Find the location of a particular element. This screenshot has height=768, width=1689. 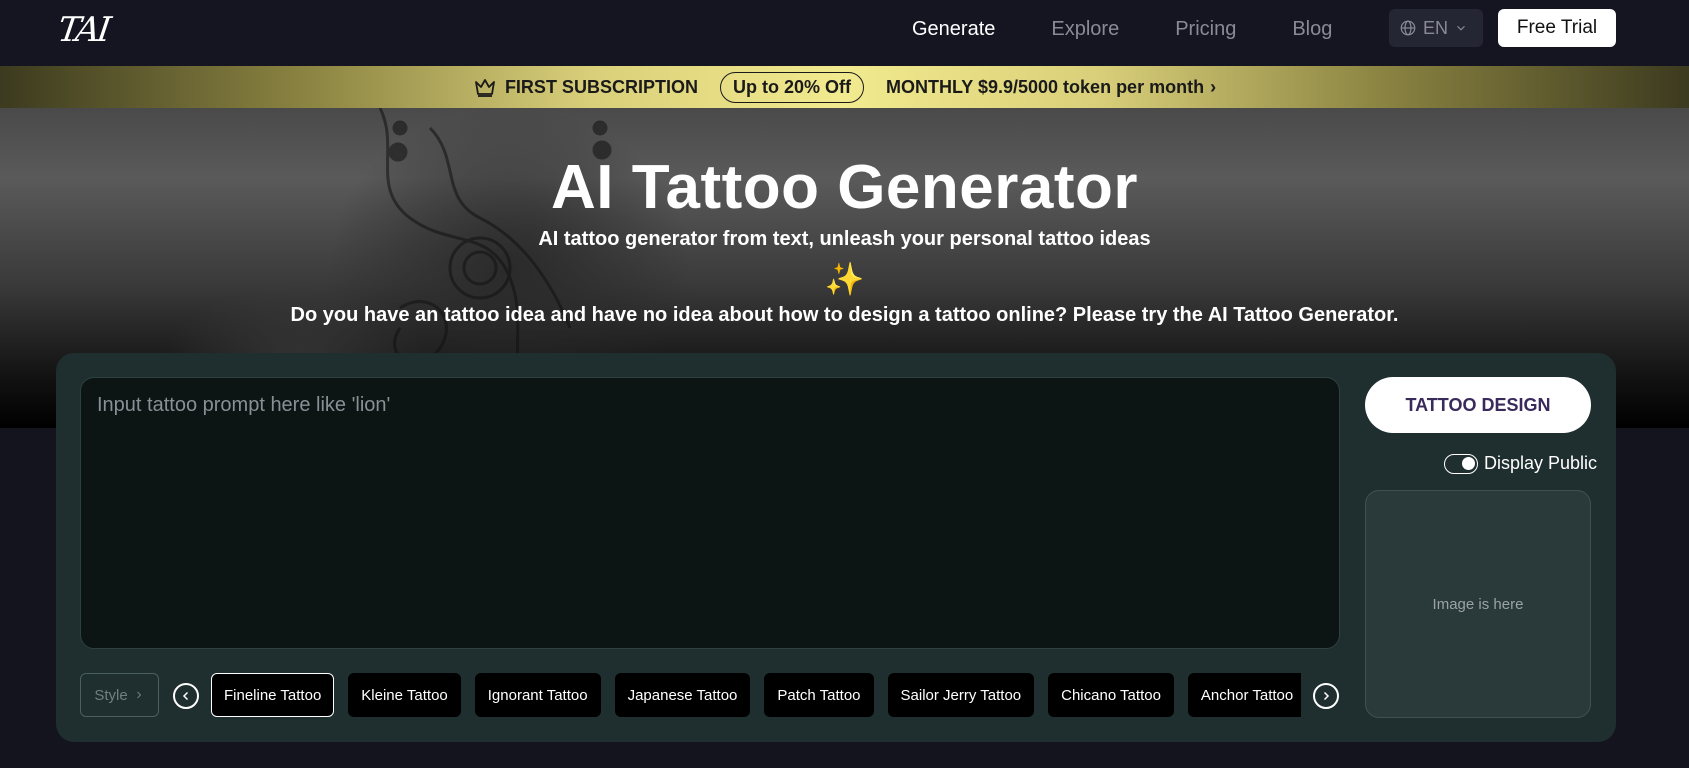

promo-offer-label: MONTHLY $9.9/5000 token per month is located at coordinates (1045, 86).